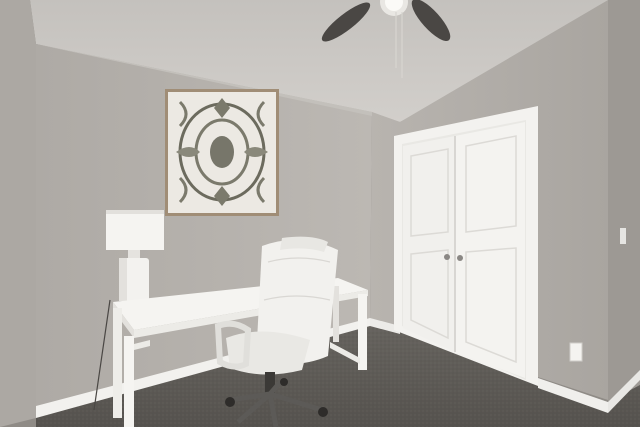 The image size is (640, 427). What do you see at coordinates (624, 213) in the screenshot?
I see `far-right-wall` at bounding box center [624, 213].